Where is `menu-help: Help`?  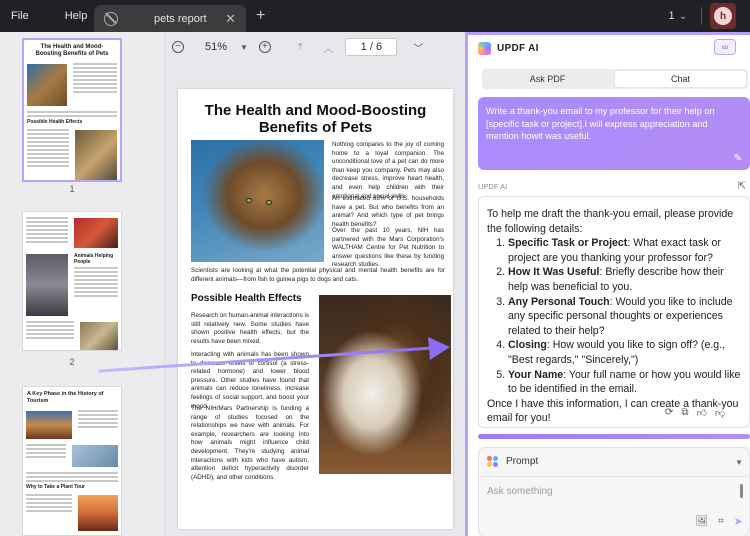
menu-help: Help is located at coordinates (76, 16).